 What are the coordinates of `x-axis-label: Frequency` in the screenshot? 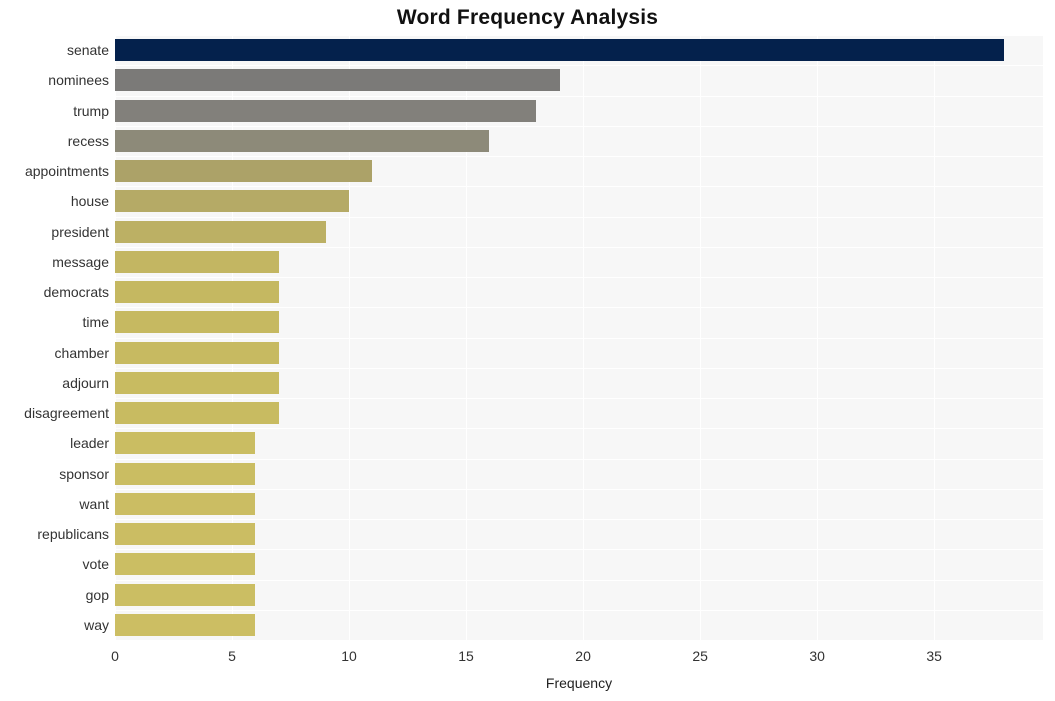 It's located at (579, 683).